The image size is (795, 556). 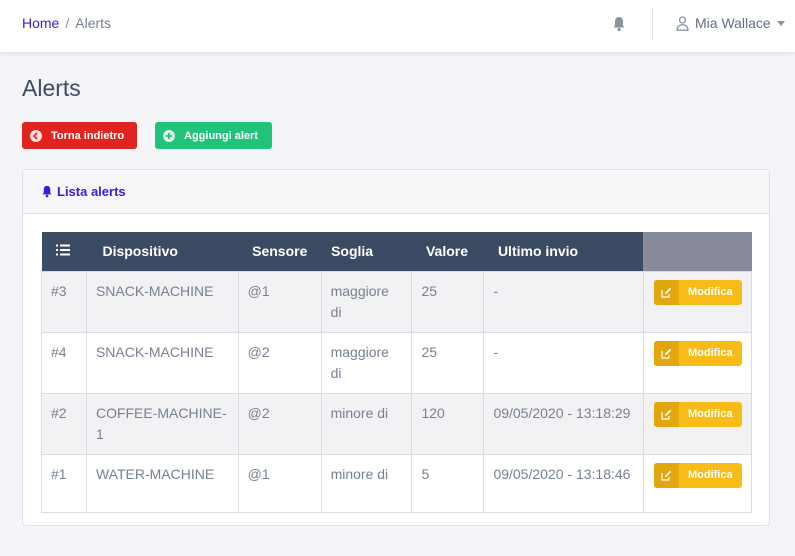 I want to click on navbar-divider, so click(x=652, y=24).